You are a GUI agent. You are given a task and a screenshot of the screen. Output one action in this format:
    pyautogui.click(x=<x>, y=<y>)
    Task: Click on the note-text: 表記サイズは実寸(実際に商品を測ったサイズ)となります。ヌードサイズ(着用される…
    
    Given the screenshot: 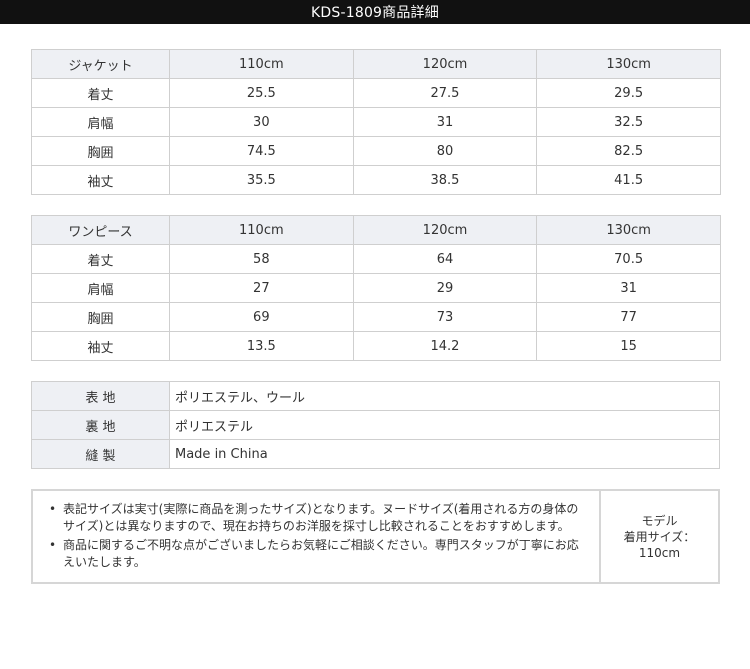 What is the action you would take?
    pyautogui.click(x=321, y=517)
    